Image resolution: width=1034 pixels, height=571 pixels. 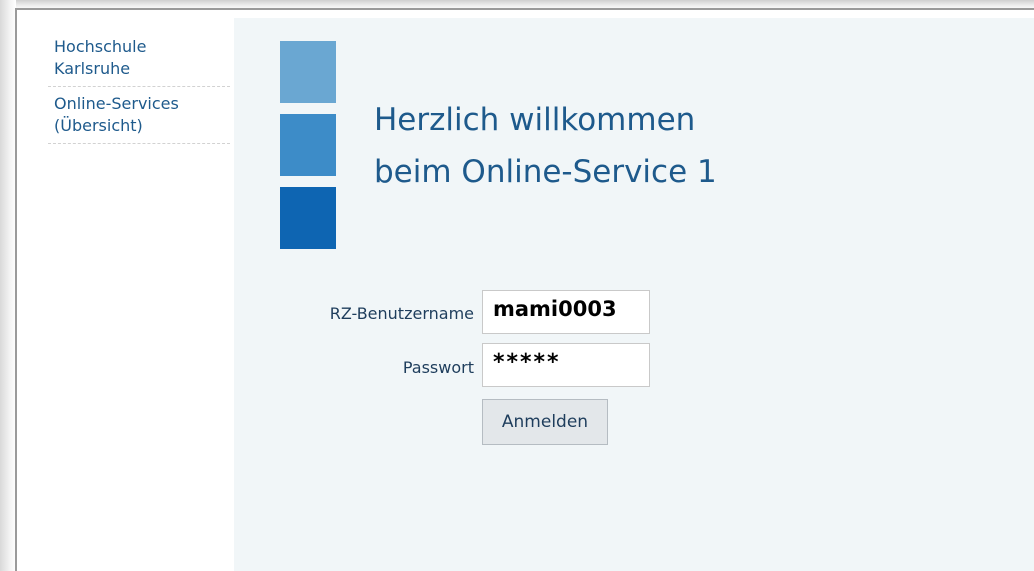 What do you see at coordinates (545, 172) in the screenshot?
I see `page-title-line2: beim Online-Service 1` at bounding box center [545, 172].